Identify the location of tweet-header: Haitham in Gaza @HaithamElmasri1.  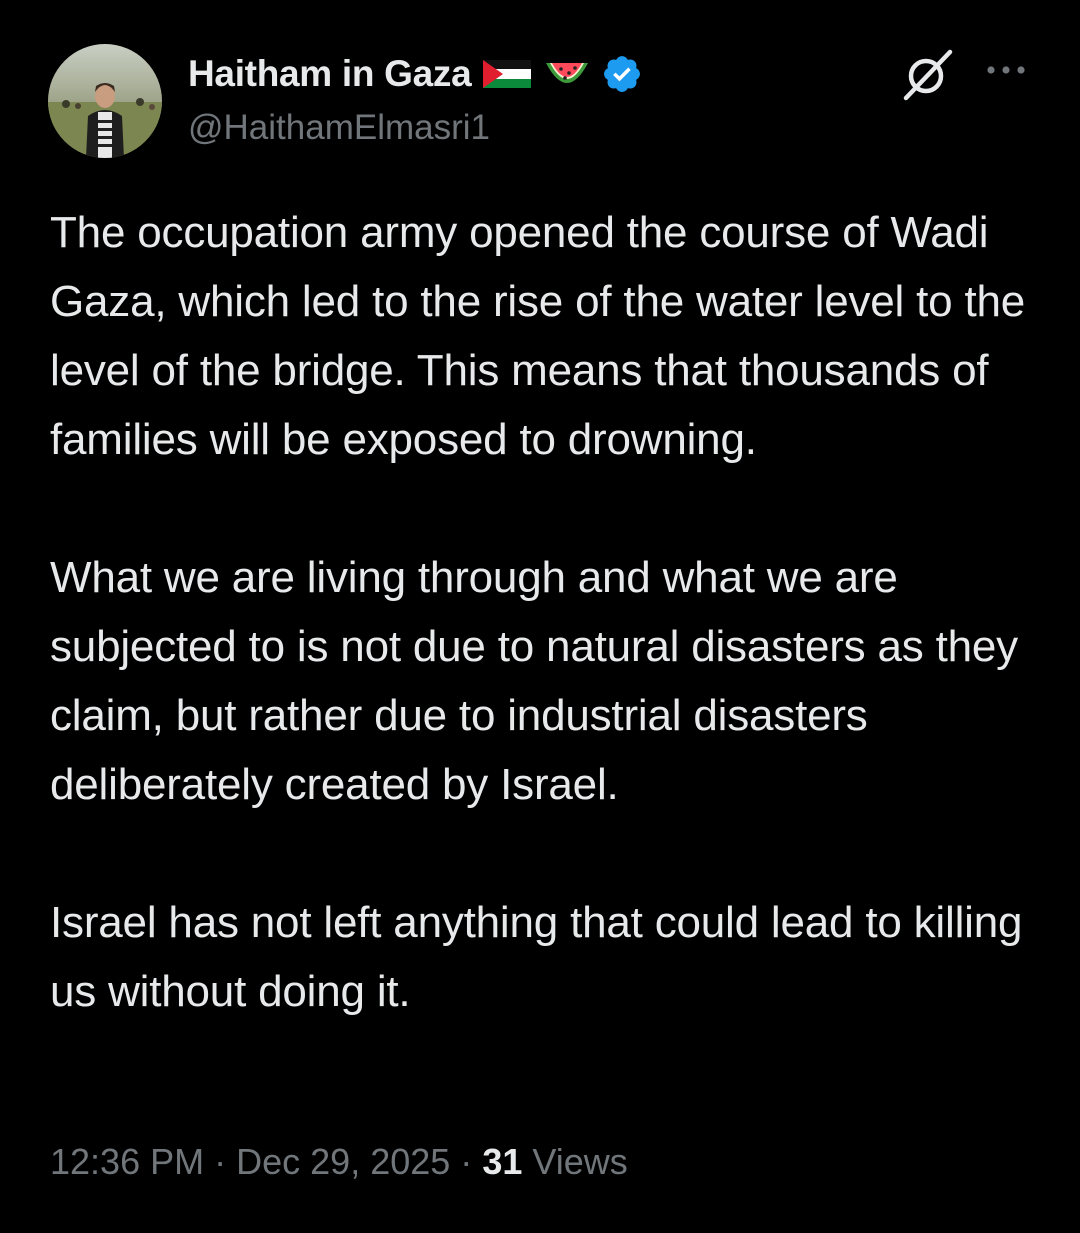
(543, 102).